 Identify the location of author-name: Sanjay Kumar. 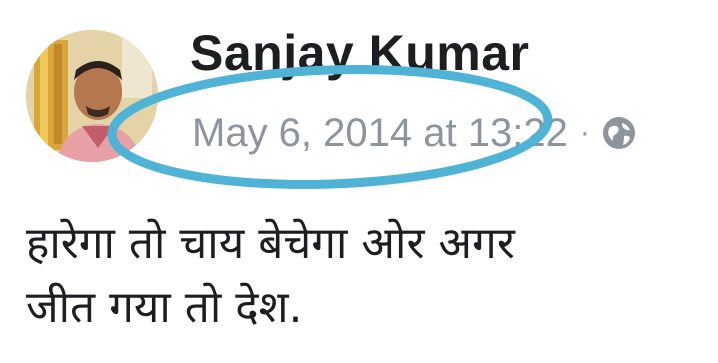
(359, 53).